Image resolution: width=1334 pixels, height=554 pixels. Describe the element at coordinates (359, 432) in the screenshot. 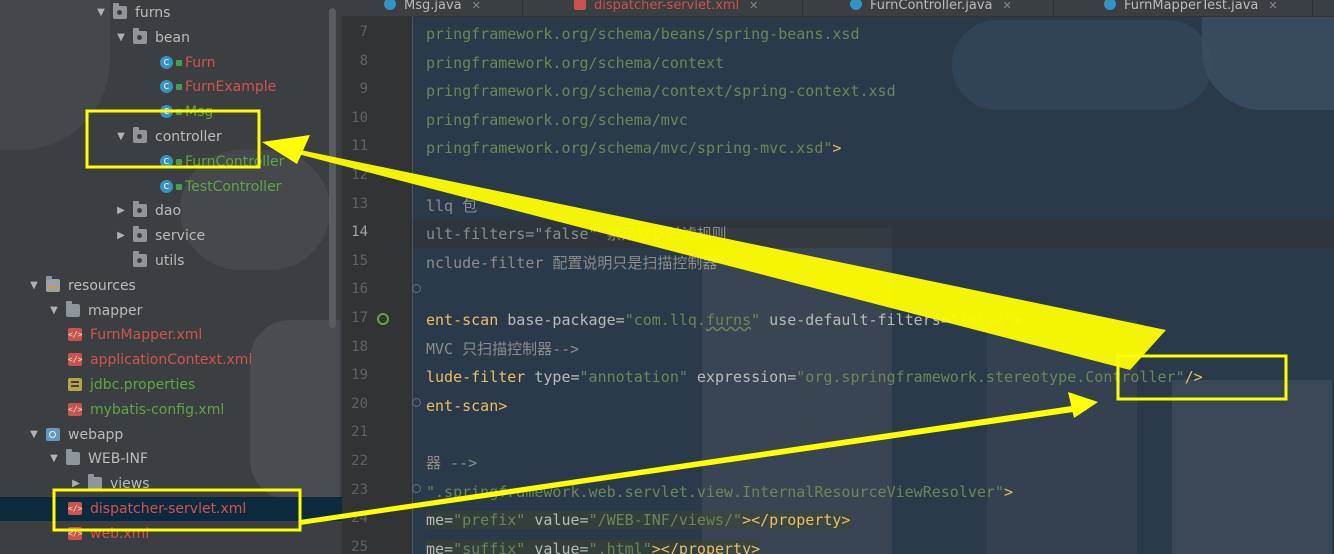

I see `line-number: 21` at that location.